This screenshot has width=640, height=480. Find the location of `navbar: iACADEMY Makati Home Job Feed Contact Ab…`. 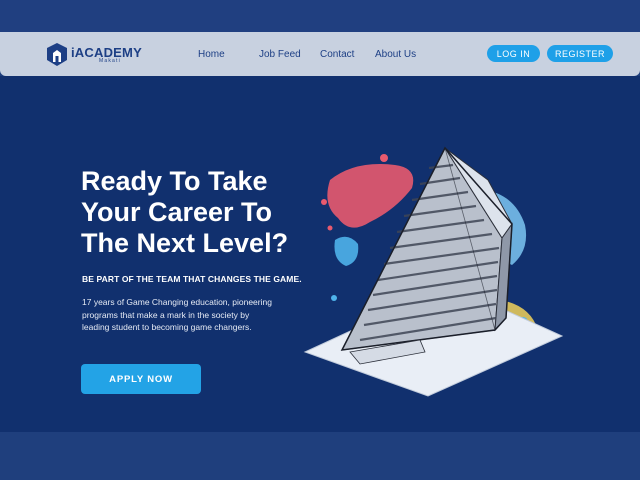

navbar: iACADEMY Makati Home Job Feed Contact Ab… is located at coordinates (320, 54).